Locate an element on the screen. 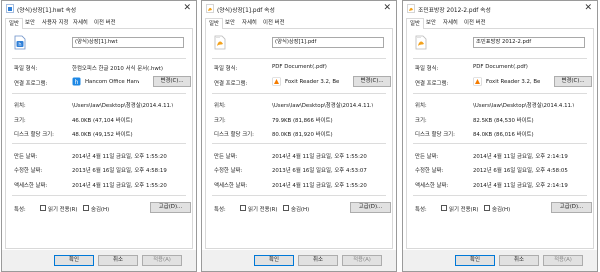 The height and width of the screenshot is (272, 600). attributes-label: 특성: is located at coordinates (421, 210).